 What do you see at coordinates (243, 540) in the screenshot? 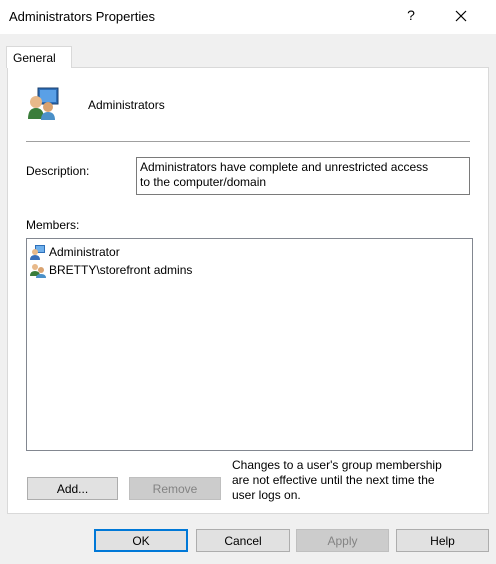
I see `cancel-button: Cancel` at bounding box center [243, 540].